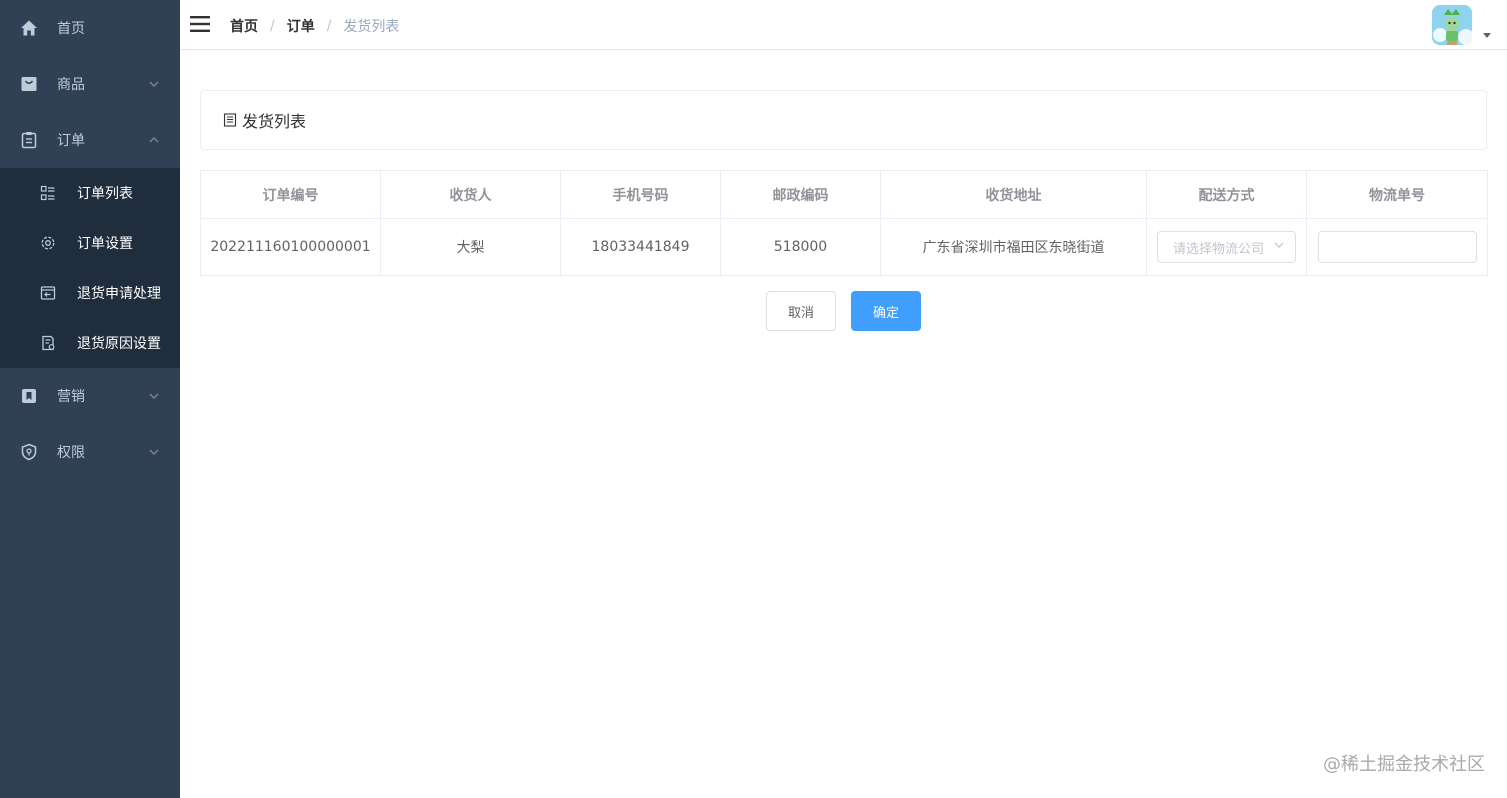 The width and height of the screenshot is (1507, 798). I want to click on sidebar-item-label: 首页, so click(71, 29).